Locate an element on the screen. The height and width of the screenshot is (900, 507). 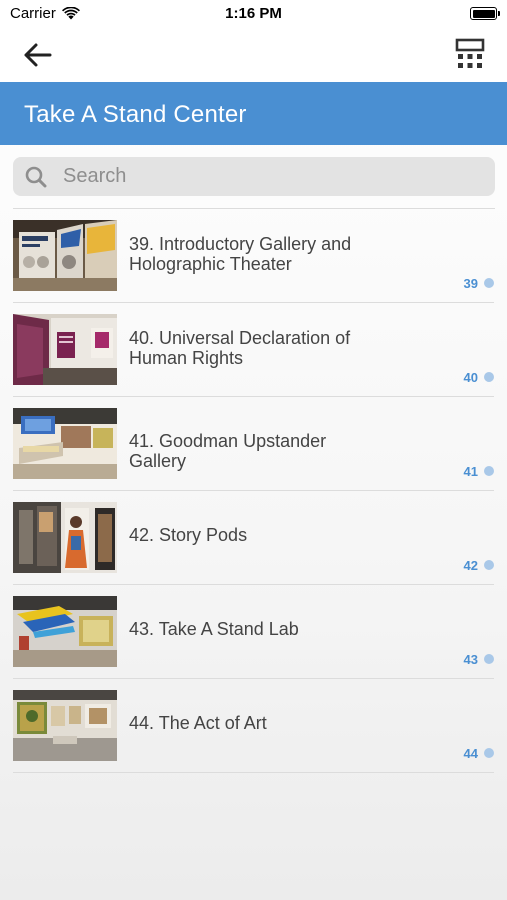
list-item-title: 44. The Act of Art is located at coordinates (198, 723).